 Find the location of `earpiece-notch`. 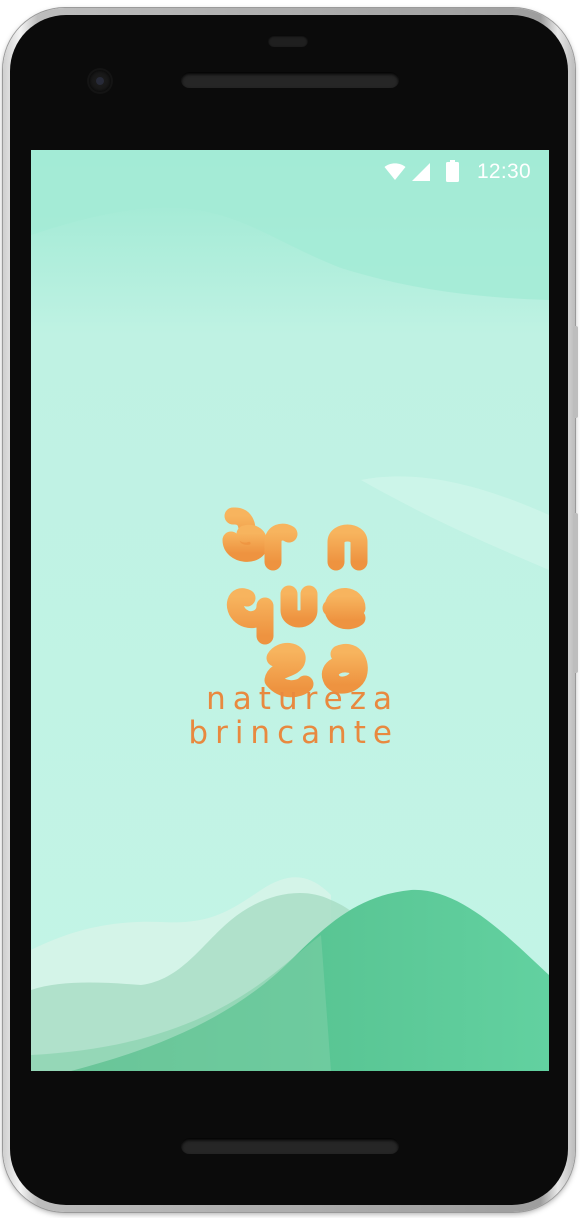

earpiece-notch is located at coordinates (288, 41).